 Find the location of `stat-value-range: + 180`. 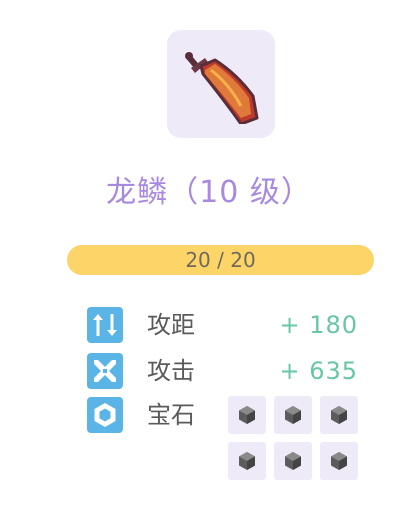

stat-value-range: + 180 is located at coordinates (318, 325).